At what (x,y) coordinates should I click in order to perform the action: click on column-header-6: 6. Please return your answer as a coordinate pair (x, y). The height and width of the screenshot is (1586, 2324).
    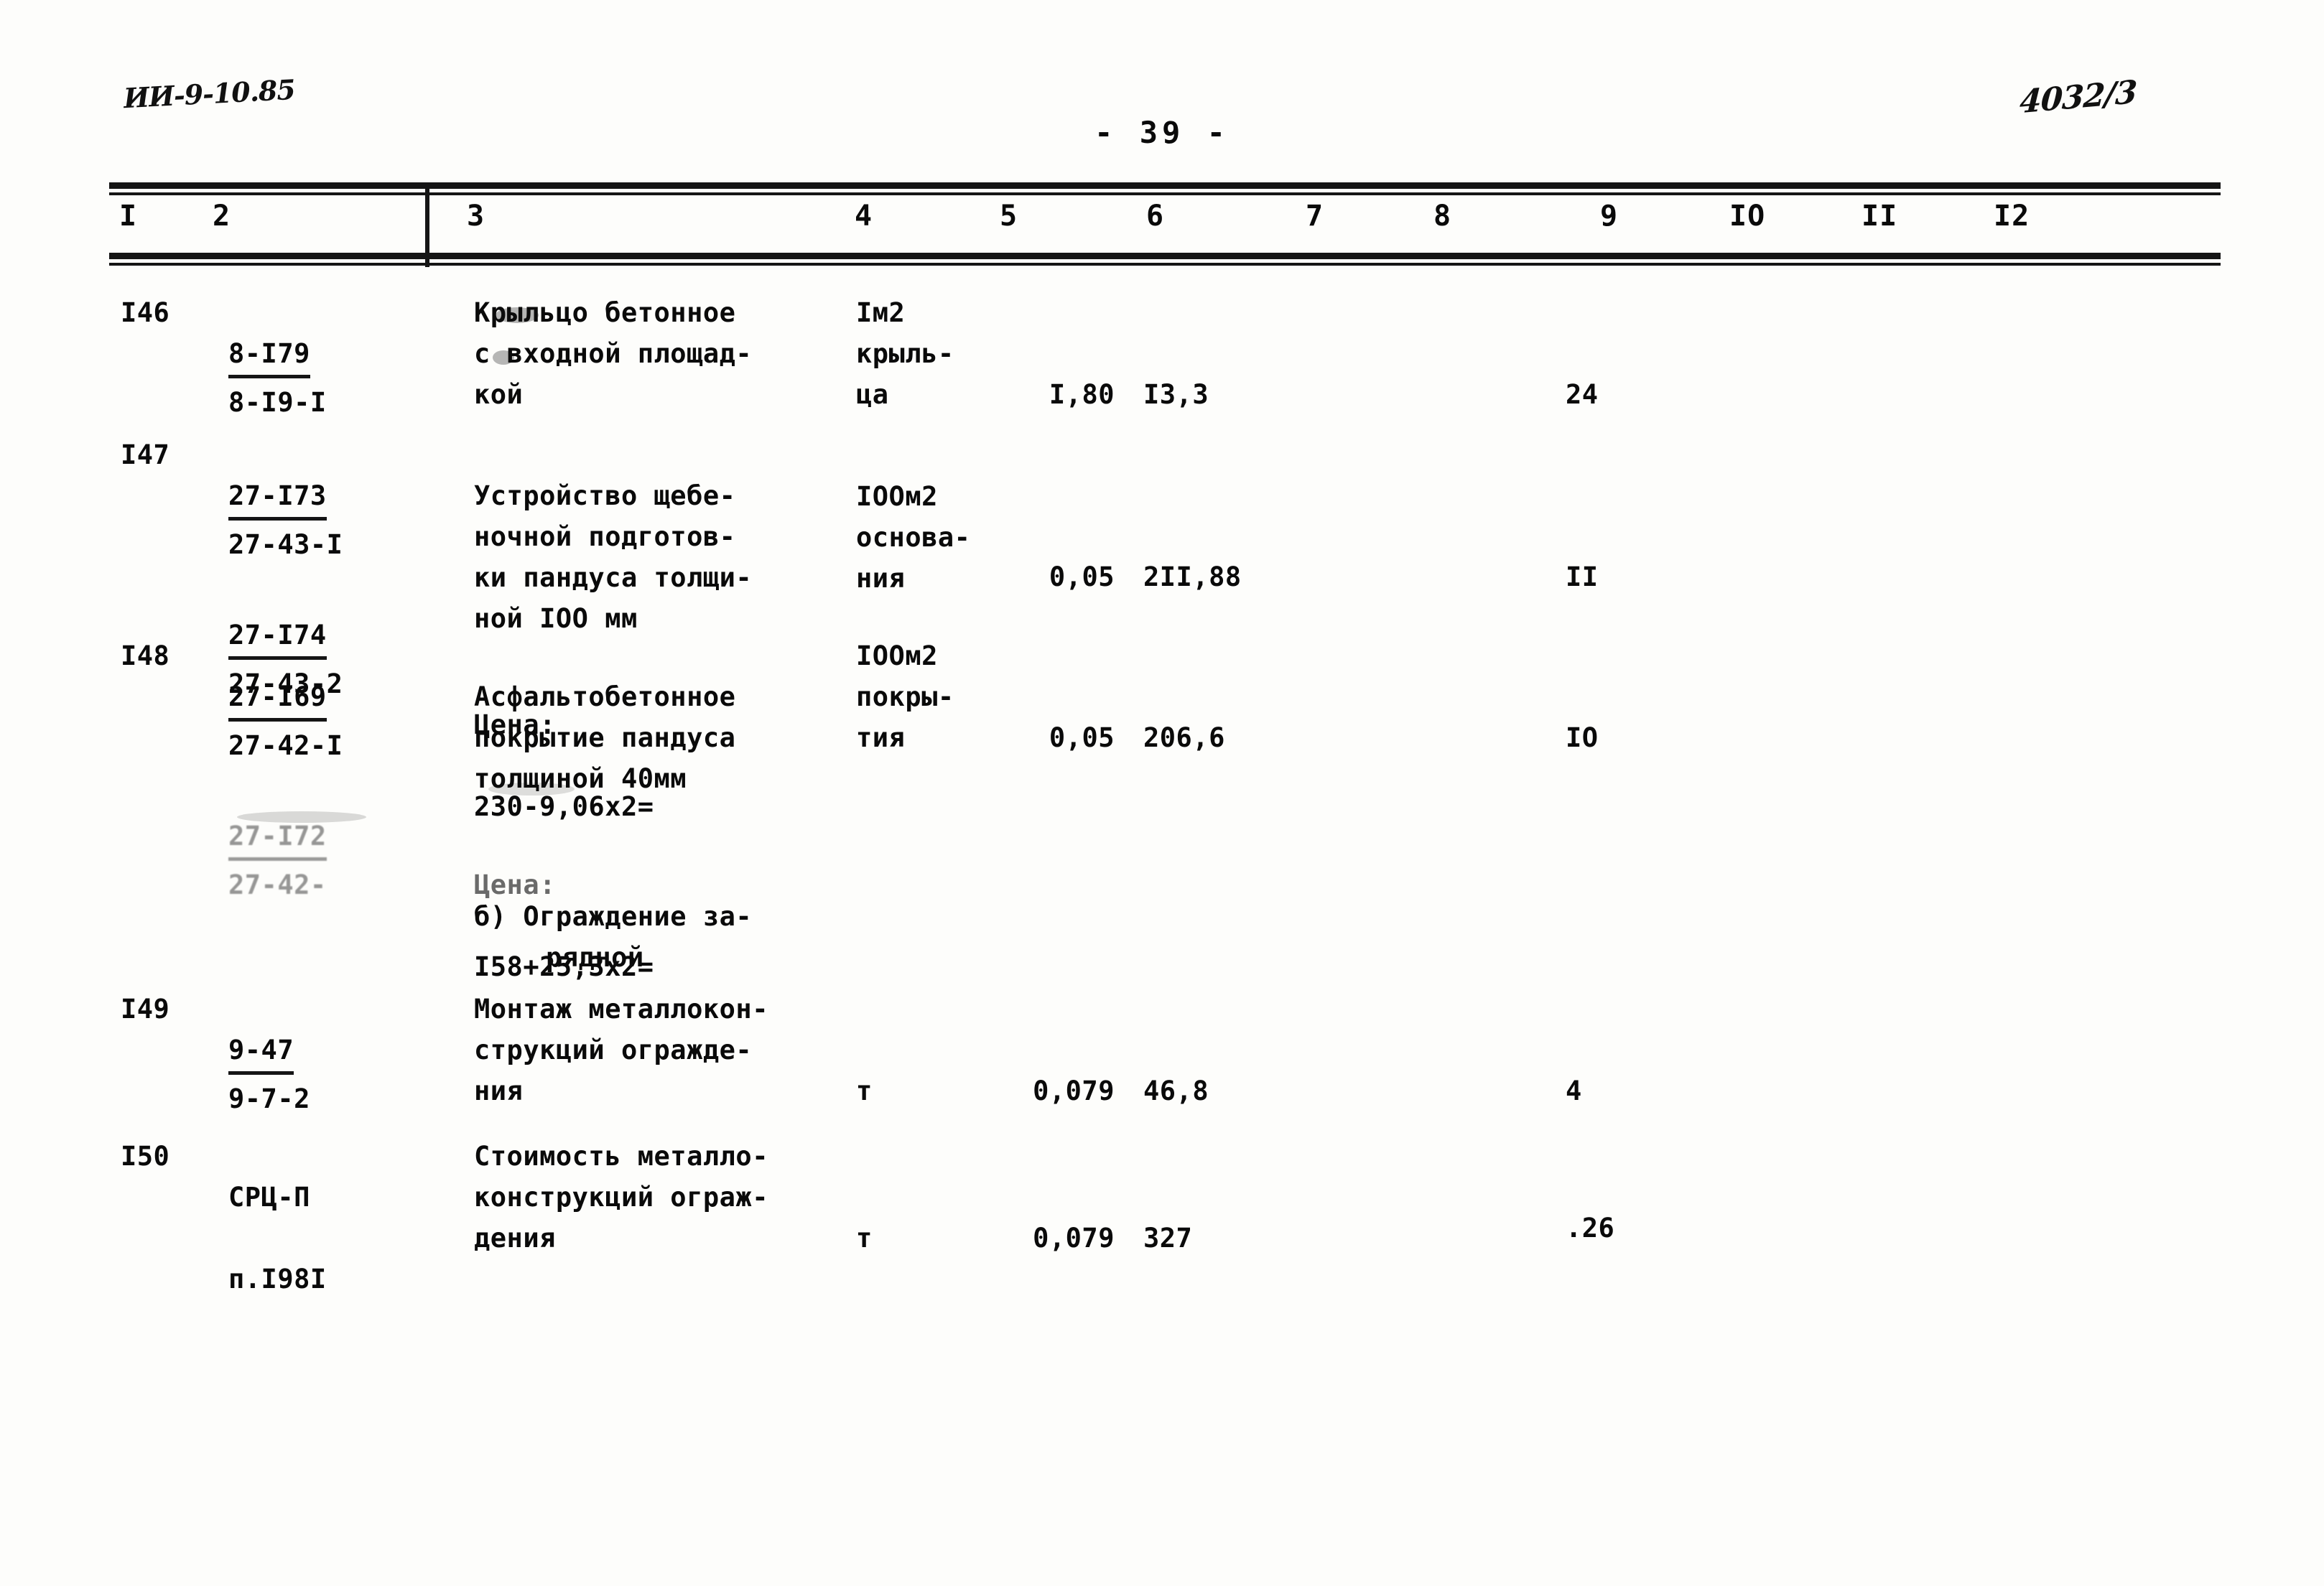
    Looking at the image, I should click on (1155, 216).